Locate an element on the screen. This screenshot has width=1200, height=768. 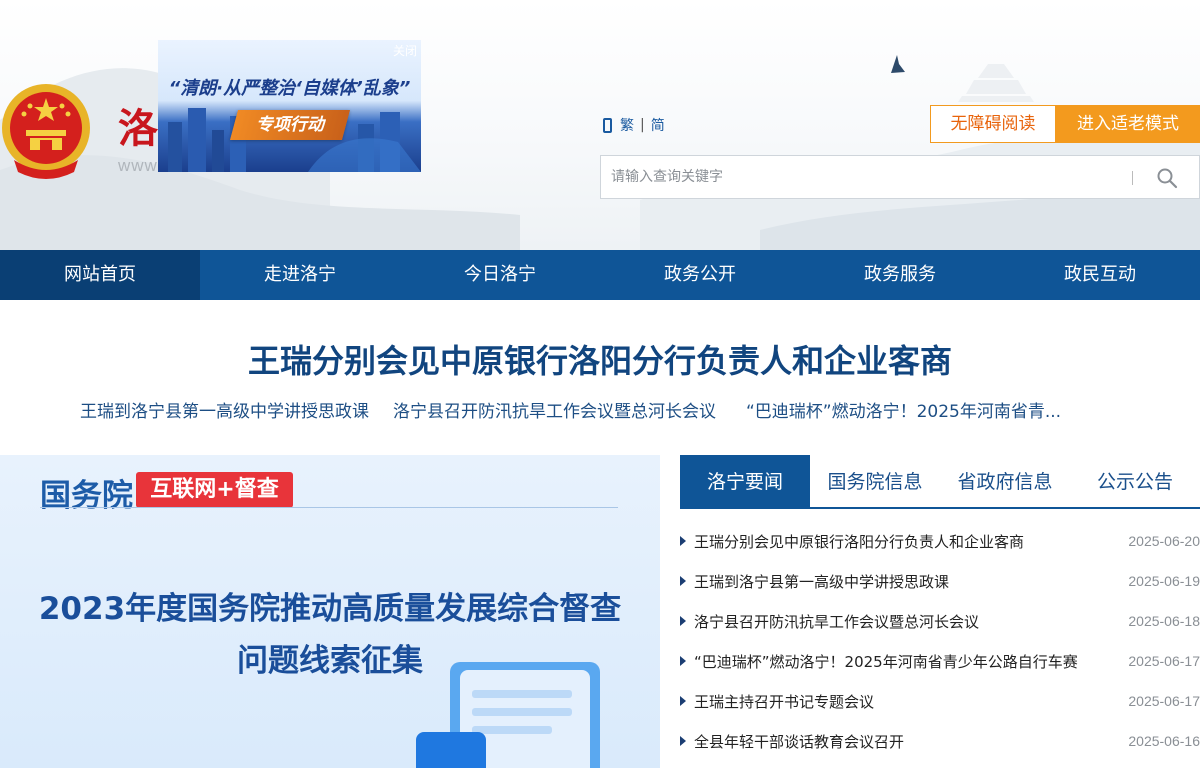
tab-announcements: 公示公告 is located at coordinates (1135, 481).